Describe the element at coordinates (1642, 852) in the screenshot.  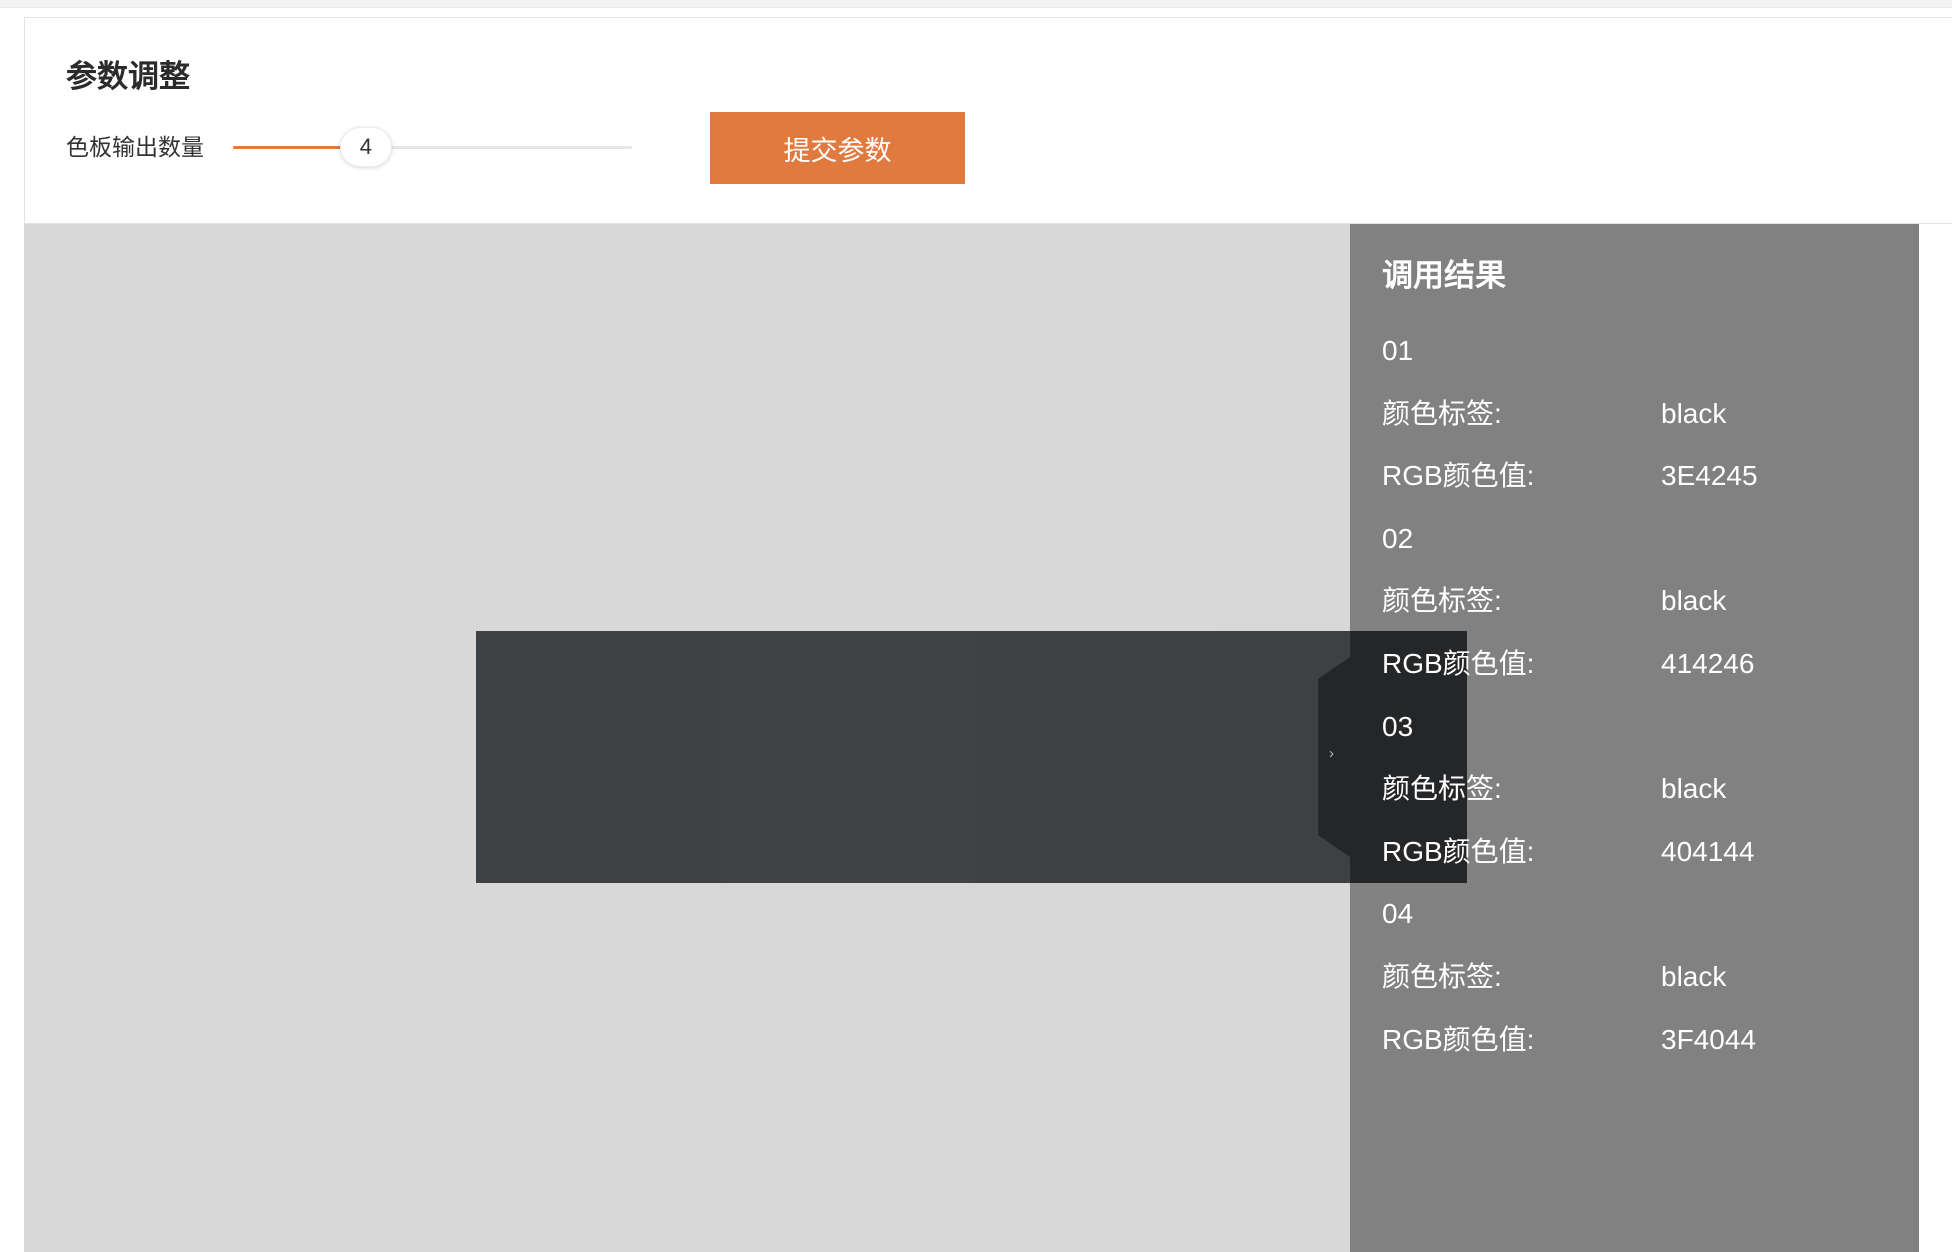
I see `result-rgb-row: RGB颜色值: 404144` at that location.